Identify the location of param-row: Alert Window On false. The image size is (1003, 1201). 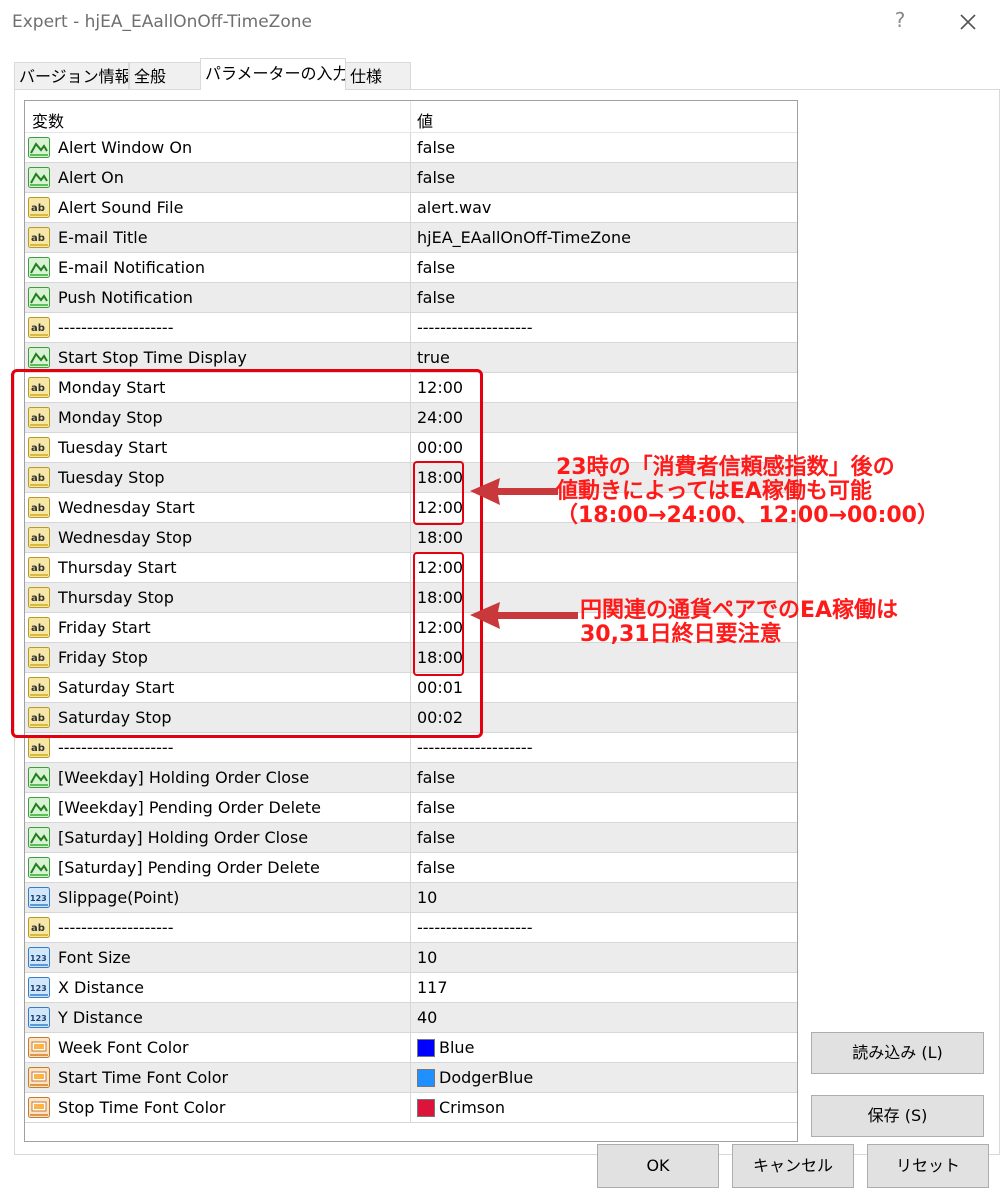
(411, 148).